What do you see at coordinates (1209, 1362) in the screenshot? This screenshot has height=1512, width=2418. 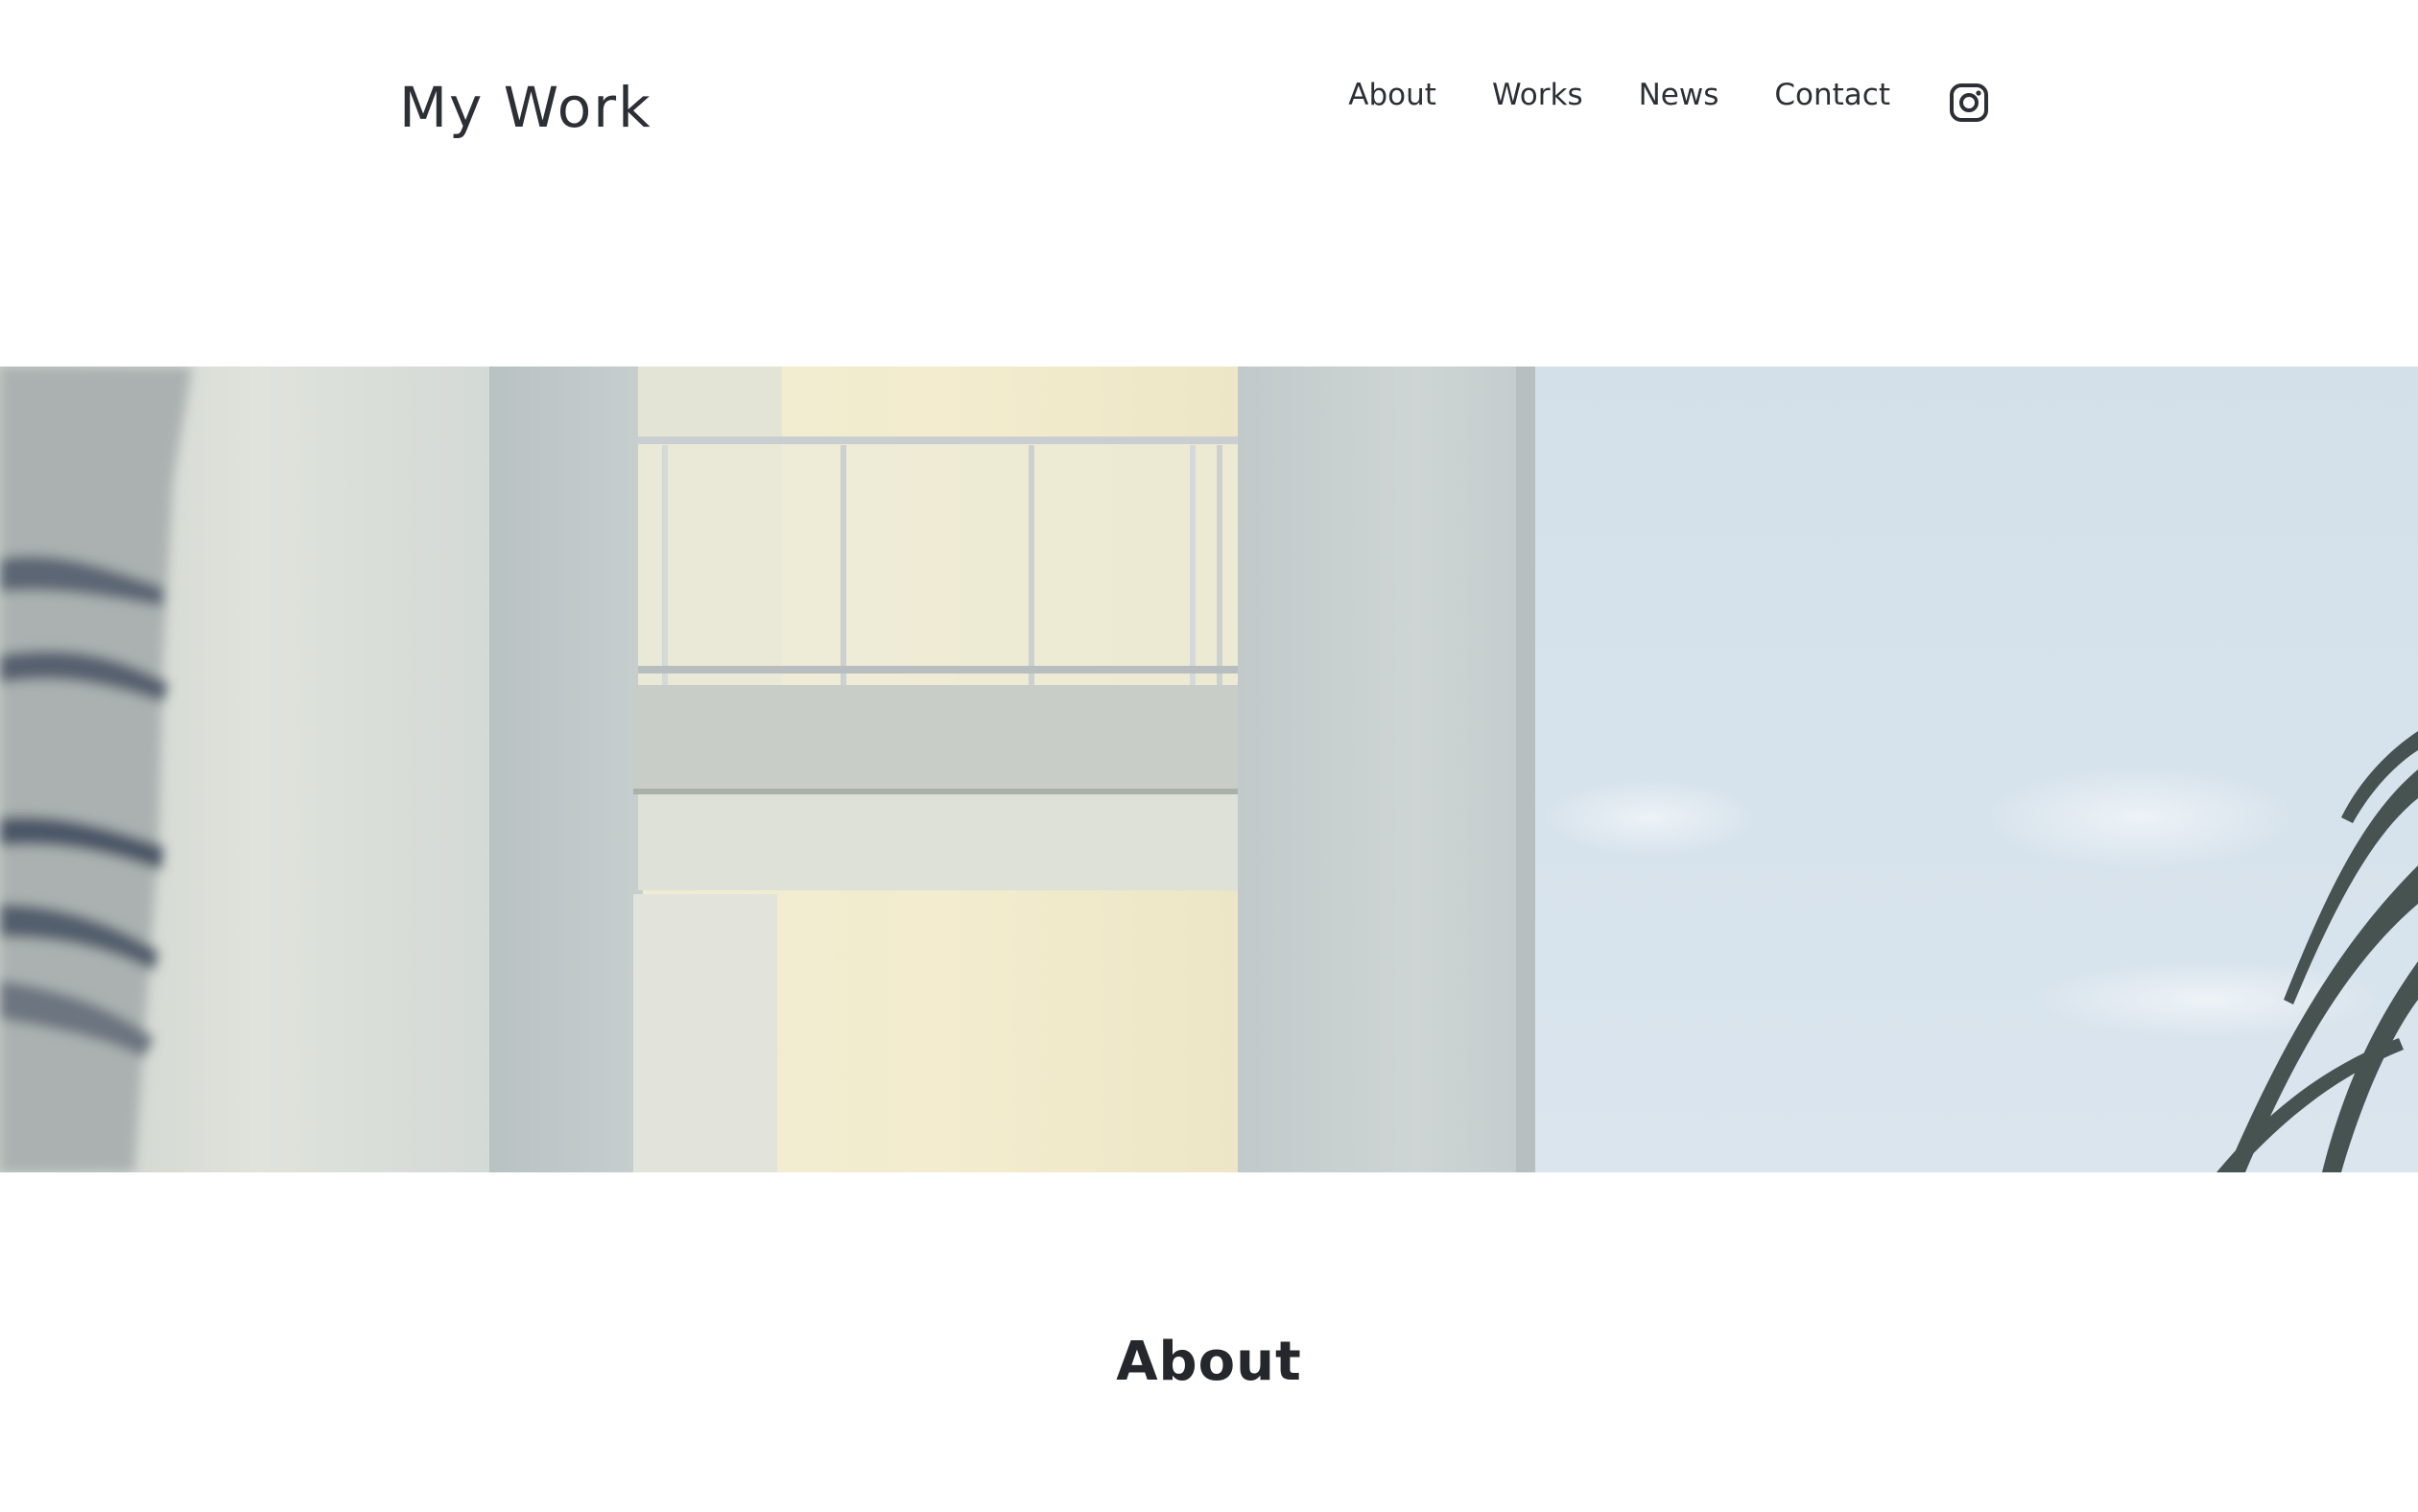 I see `about-section-title: About` at bounding box center [1209, 1362].